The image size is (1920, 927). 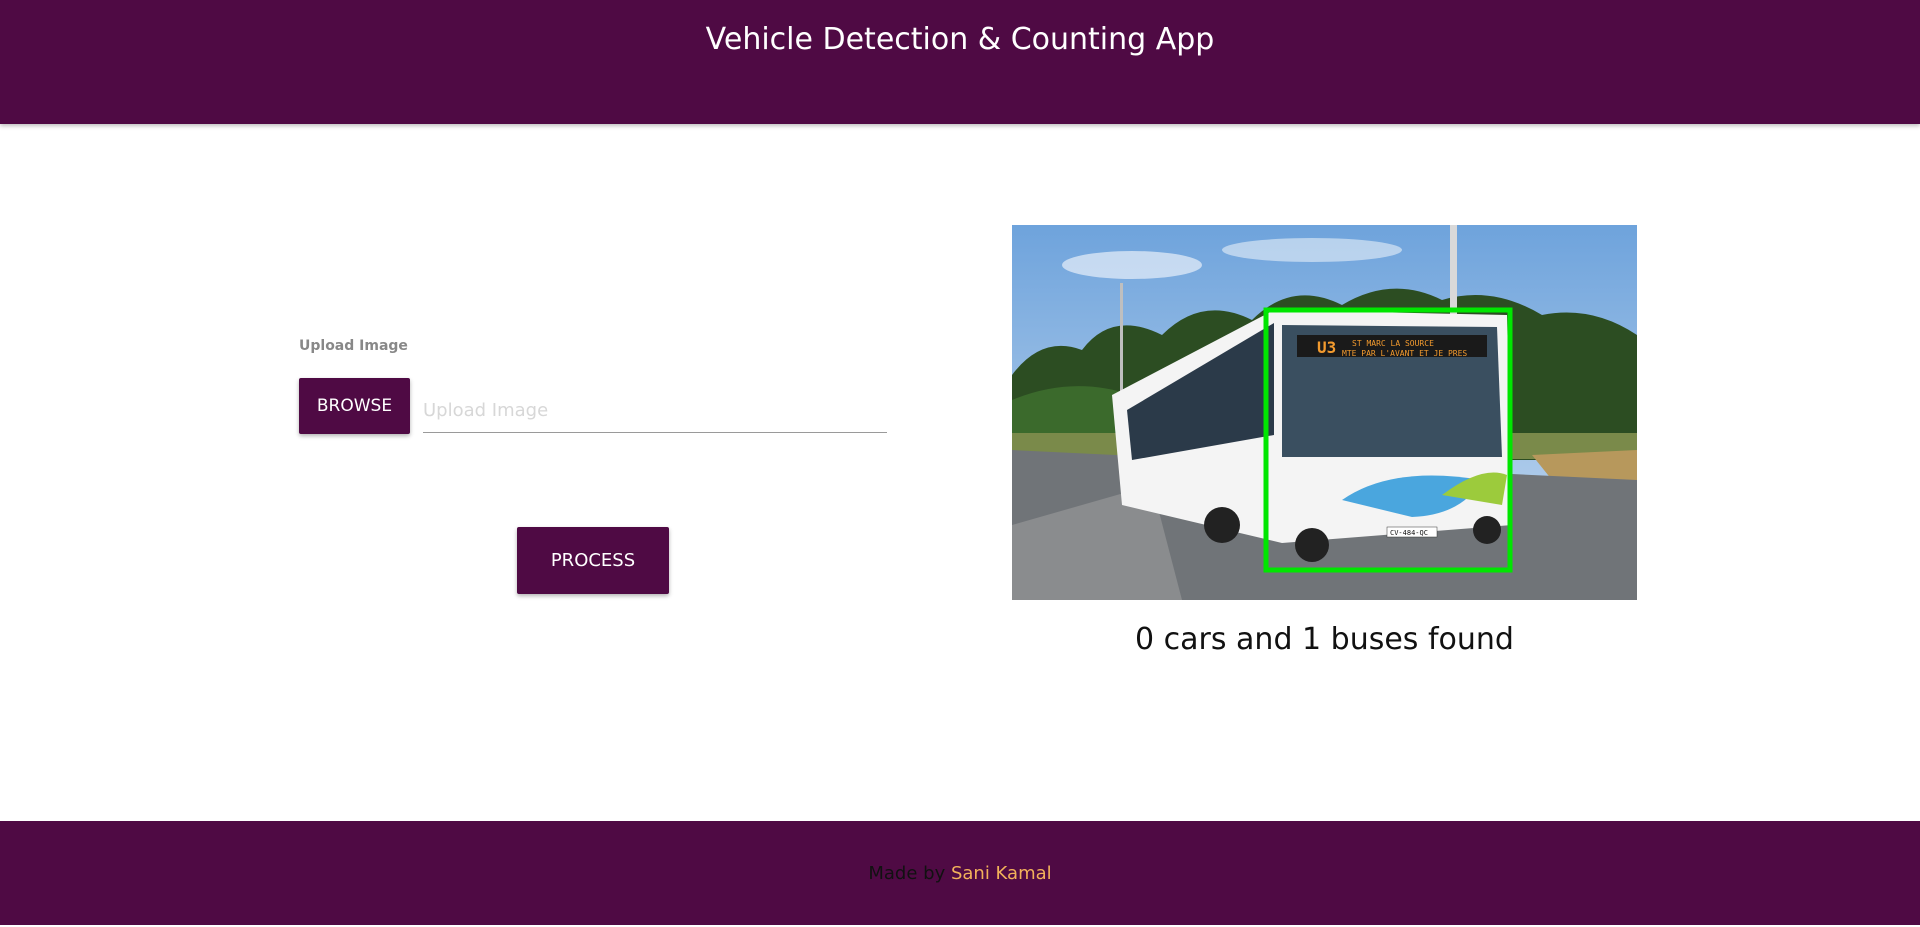 What do you see at coordinates (907, 873) in the screenshot?
I see `footer-made-by: Made by` at bounding box center [907, 873].